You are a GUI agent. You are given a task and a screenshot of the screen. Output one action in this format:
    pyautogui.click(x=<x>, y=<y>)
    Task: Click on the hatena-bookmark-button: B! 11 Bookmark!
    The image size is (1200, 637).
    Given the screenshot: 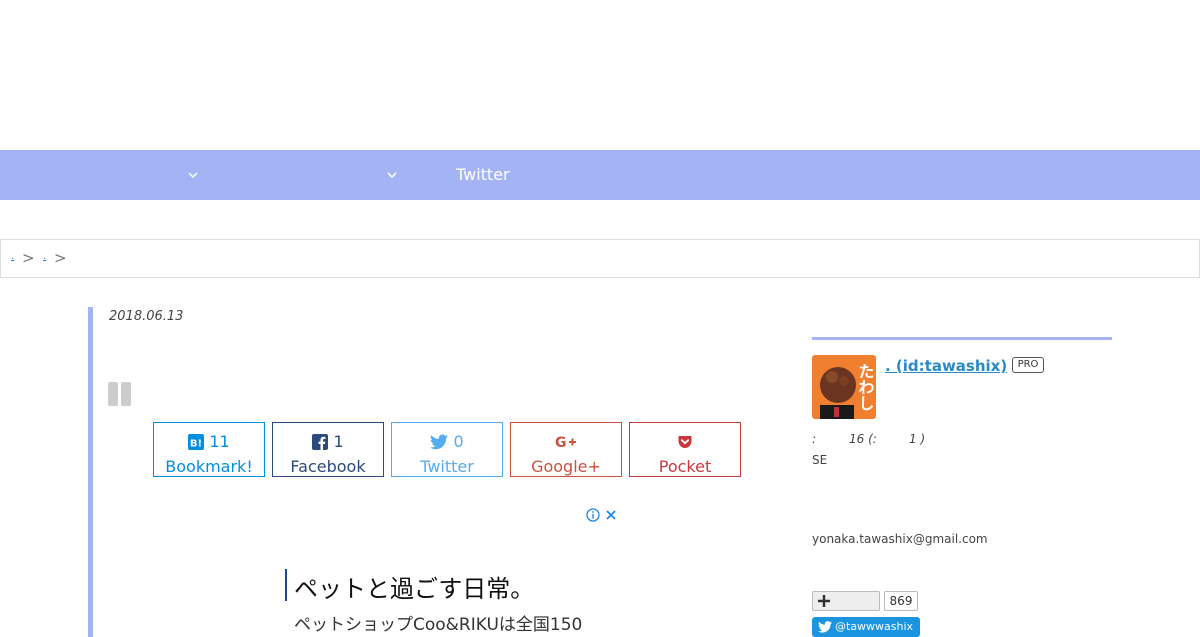 What is the action you would take?
    pyautogui.click(x=209, y=449)
    